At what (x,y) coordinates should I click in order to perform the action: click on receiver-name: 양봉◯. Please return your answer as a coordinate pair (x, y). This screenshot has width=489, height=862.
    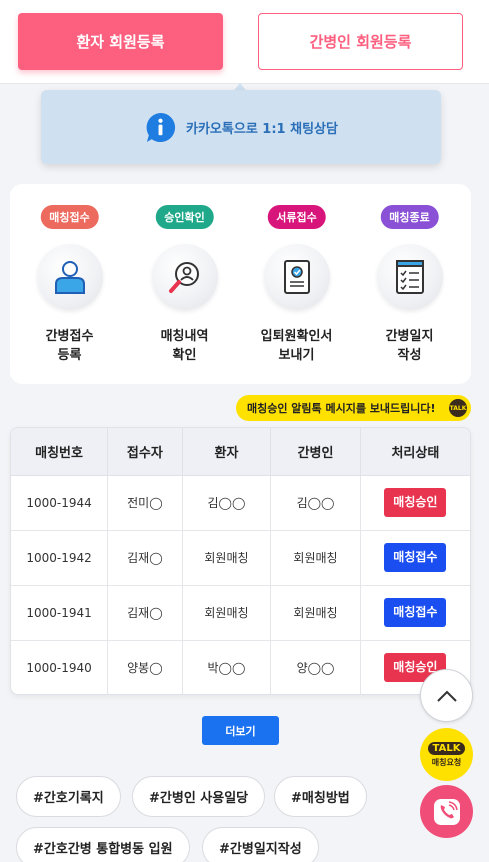
    Looking at the image, I should click on (145, 667).